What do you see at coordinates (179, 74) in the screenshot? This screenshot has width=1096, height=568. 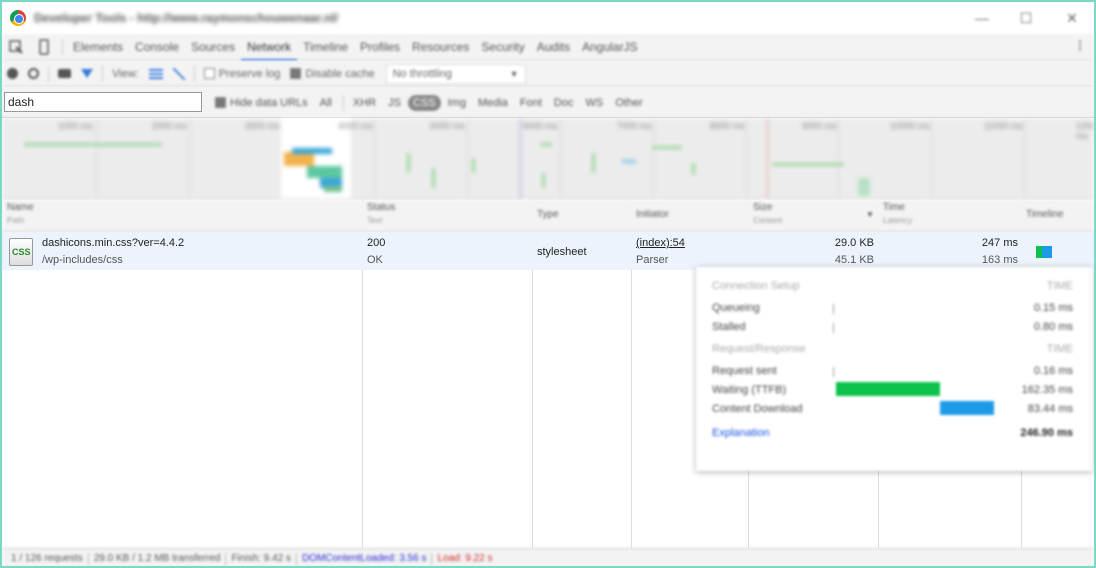 I see `overview-button` at bounding box center [179, 74].